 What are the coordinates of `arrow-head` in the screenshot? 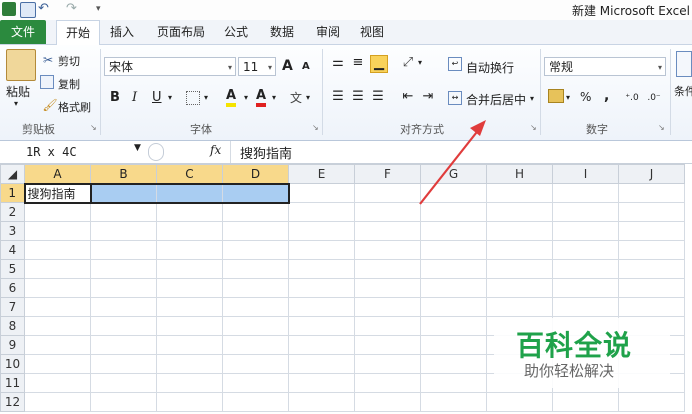 It's located at (478, 128).